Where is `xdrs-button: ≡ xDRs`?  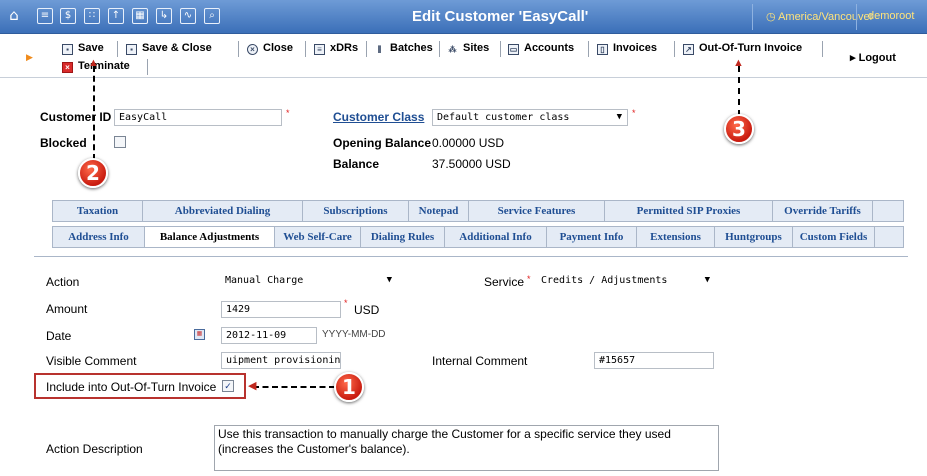 xdrs-button: ≡ xDRs is located at coordinates (336, 48).